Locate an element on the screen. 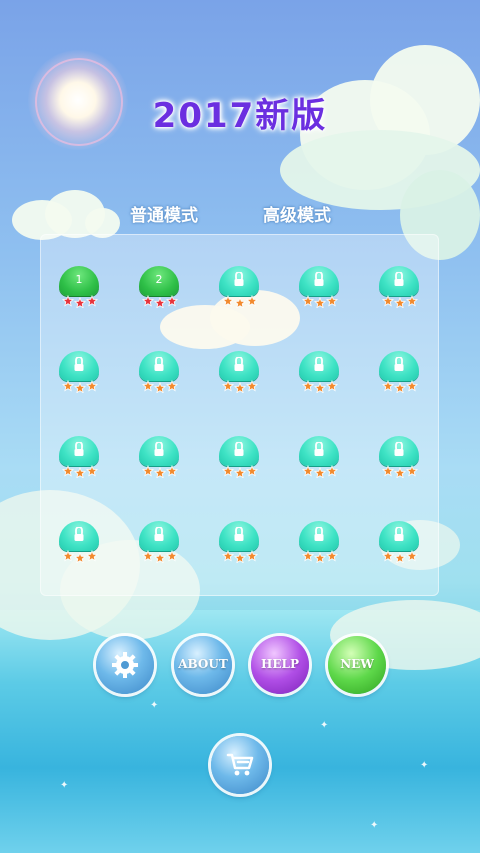  tab-normal-mode: 普通模式 is located at coordinates (164, 216).